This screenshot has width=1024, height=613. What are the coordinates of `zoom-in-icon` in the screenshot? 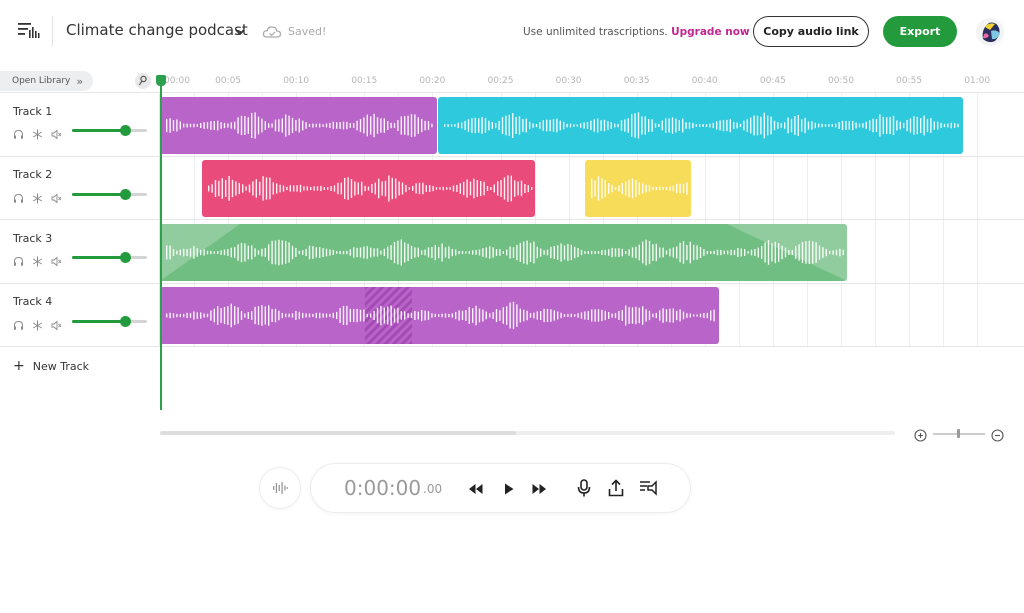 It's located at (920, 434).